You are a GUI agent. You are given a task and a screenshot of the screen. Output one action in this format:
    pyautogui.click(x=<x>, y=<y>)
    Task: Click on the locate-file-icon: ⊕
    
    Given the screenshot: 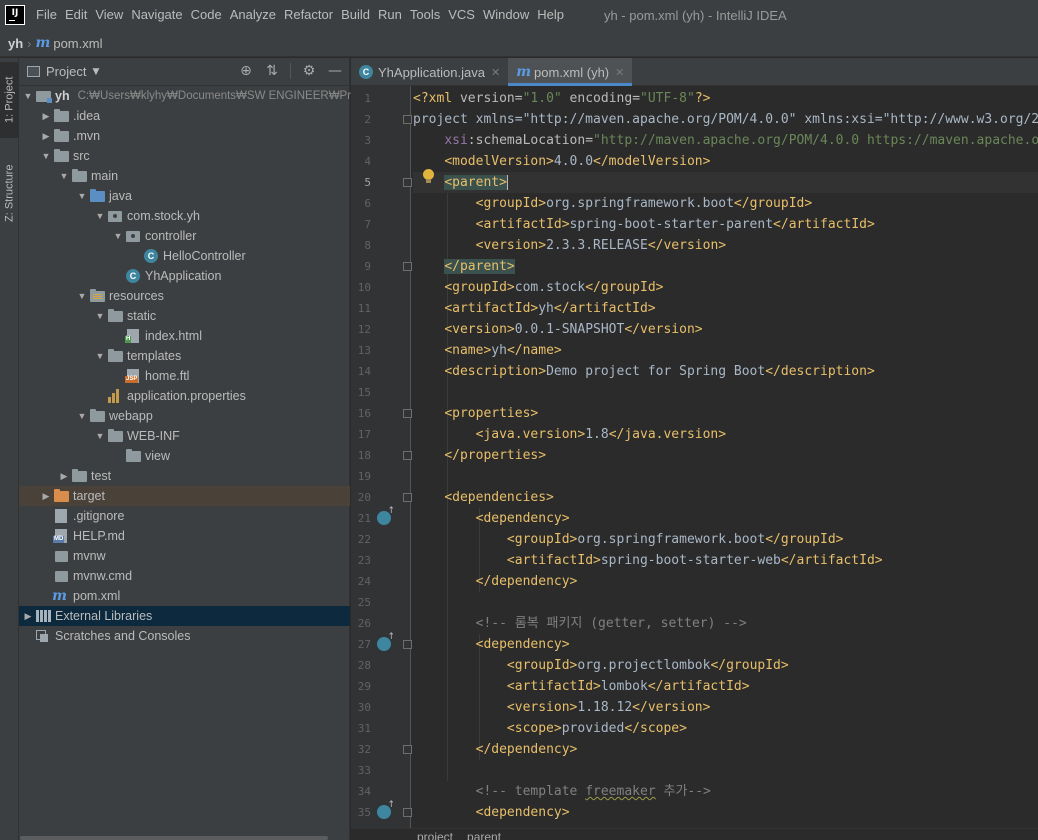 What is the action you would take?
    pyautogui.click(x=246, y=71)
    